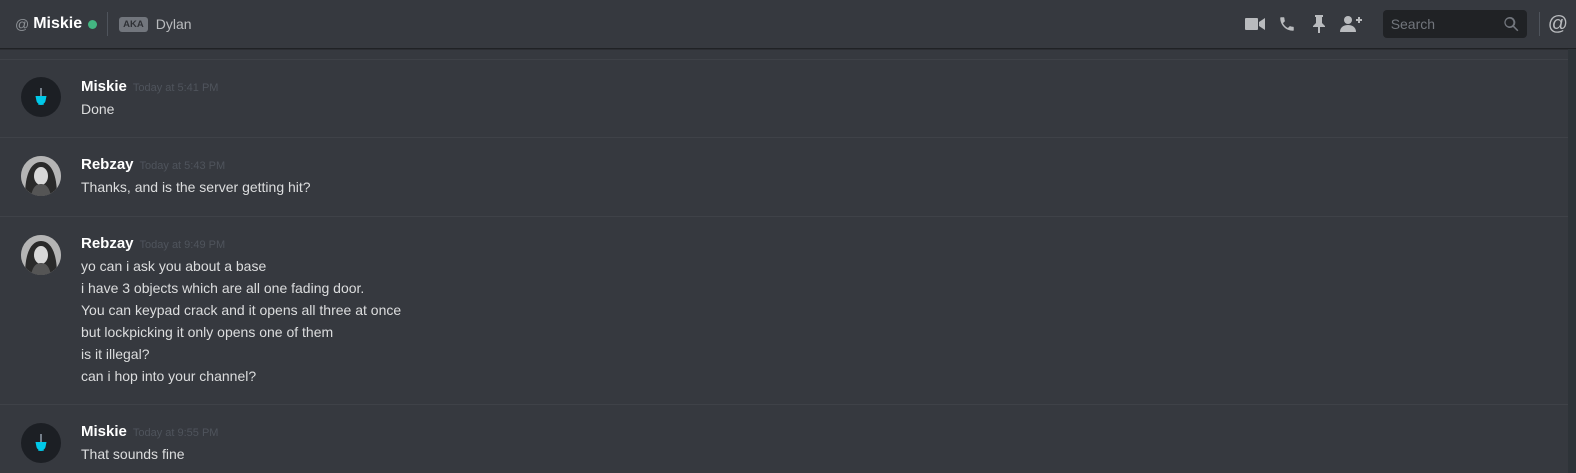 The width and height of the screenshot is (1576, 473). What do you see at coordinates (57, 24) in the screenshot?
I see `dm-recipient-name: Miskie` at bounding box center [57, 24].